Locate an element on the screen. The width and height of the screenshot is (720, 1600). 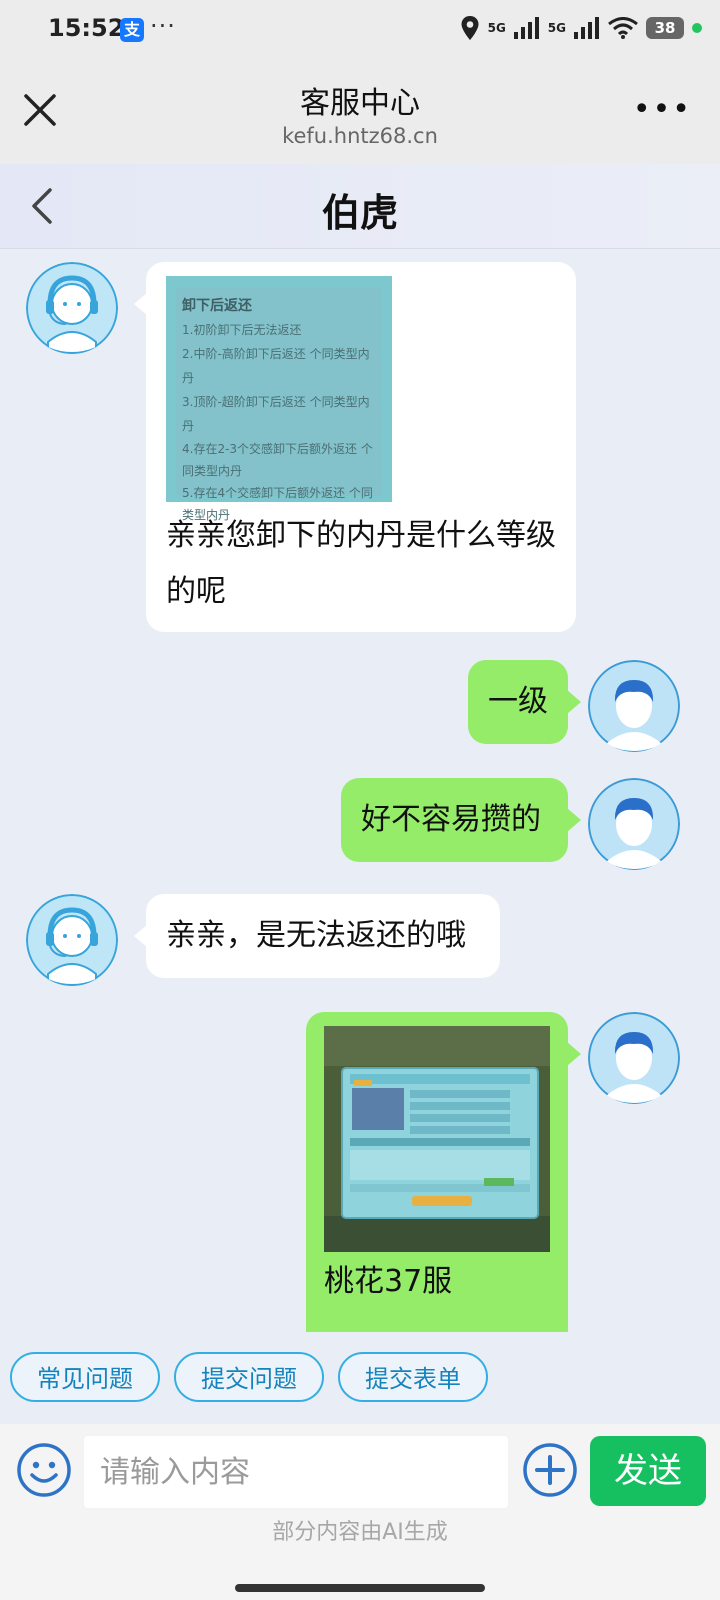
quick-actions: 常见问题 提交问题 提交表单 is located at coordinates (360, 1378).